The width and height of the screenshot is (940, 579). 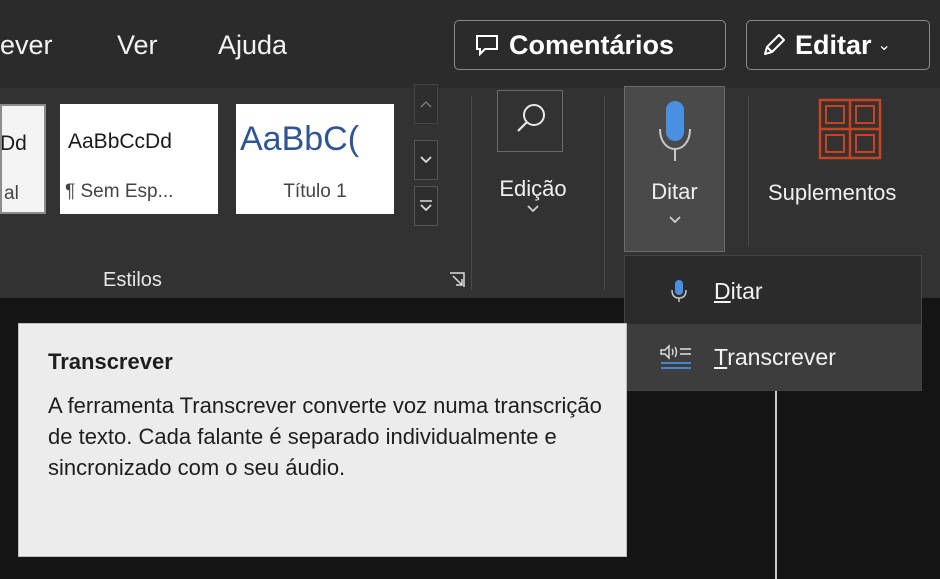 I want to click on menu-item-label: Transcrever, so click(x=775, y=357).